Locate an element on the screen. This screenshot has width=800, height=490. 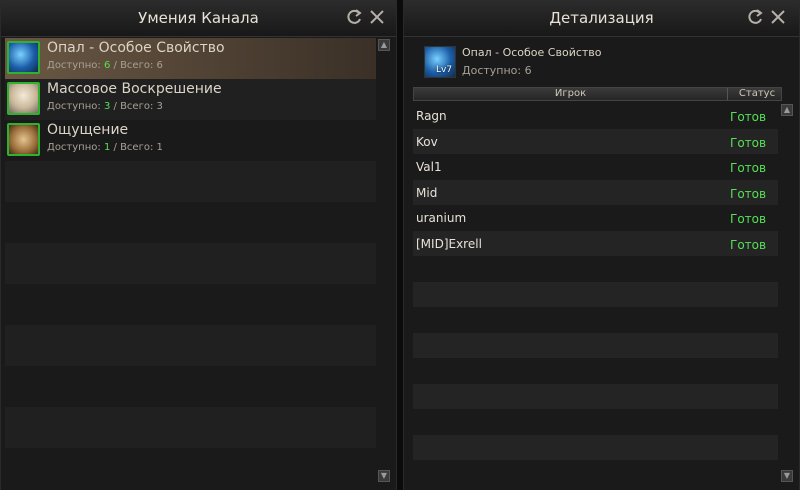
left-titlebar: Умения Канала is located at coordinates (198, 18).